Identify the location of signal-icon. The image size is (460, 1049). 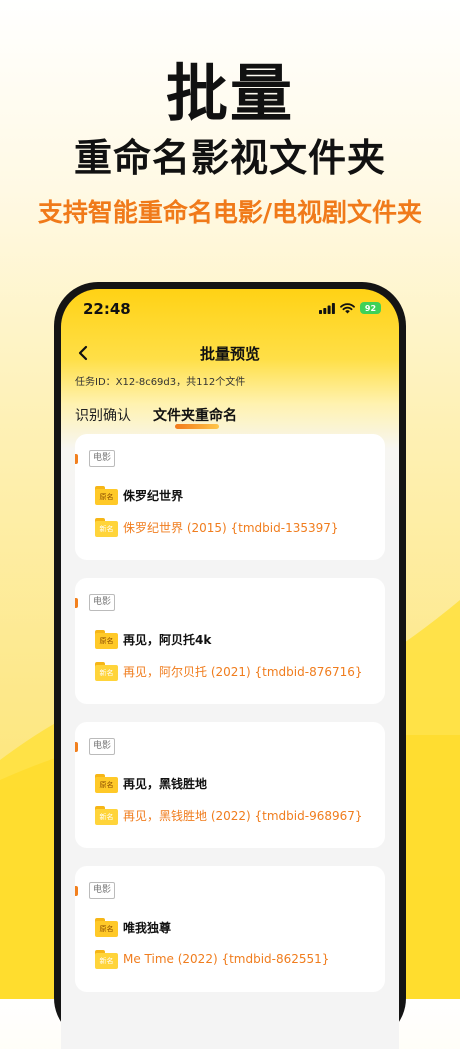
(327, 308).